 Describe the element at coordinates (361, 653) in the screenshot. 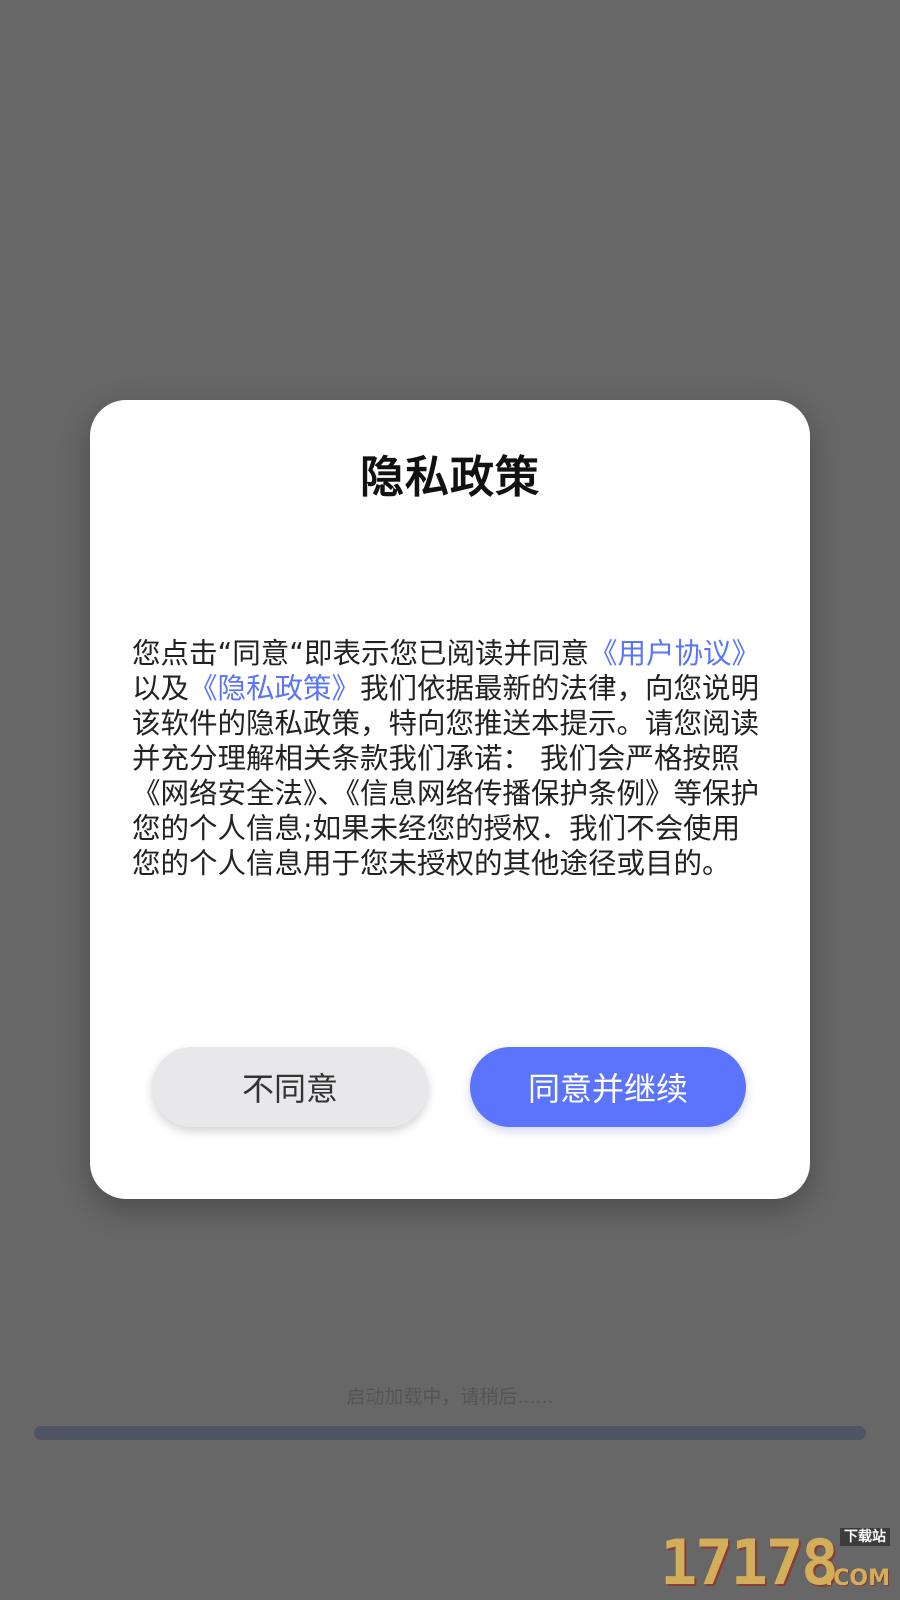

I see `body-text-part1: 您点击“同意“即表示您已阅读并同意` at that location.